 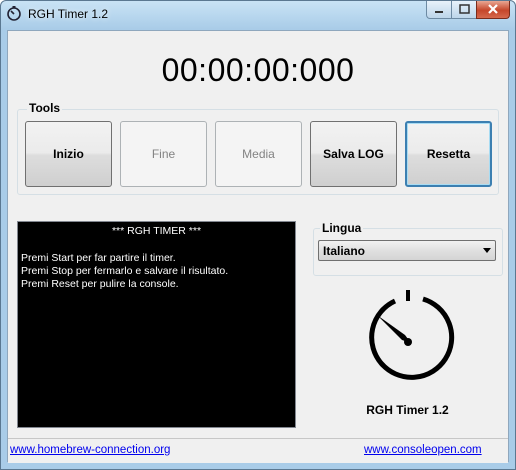 What do you see at coordinates (344, 251) in the screenshot?
I see `language-selected-value: Italiano` at bounding box center [344, 251].